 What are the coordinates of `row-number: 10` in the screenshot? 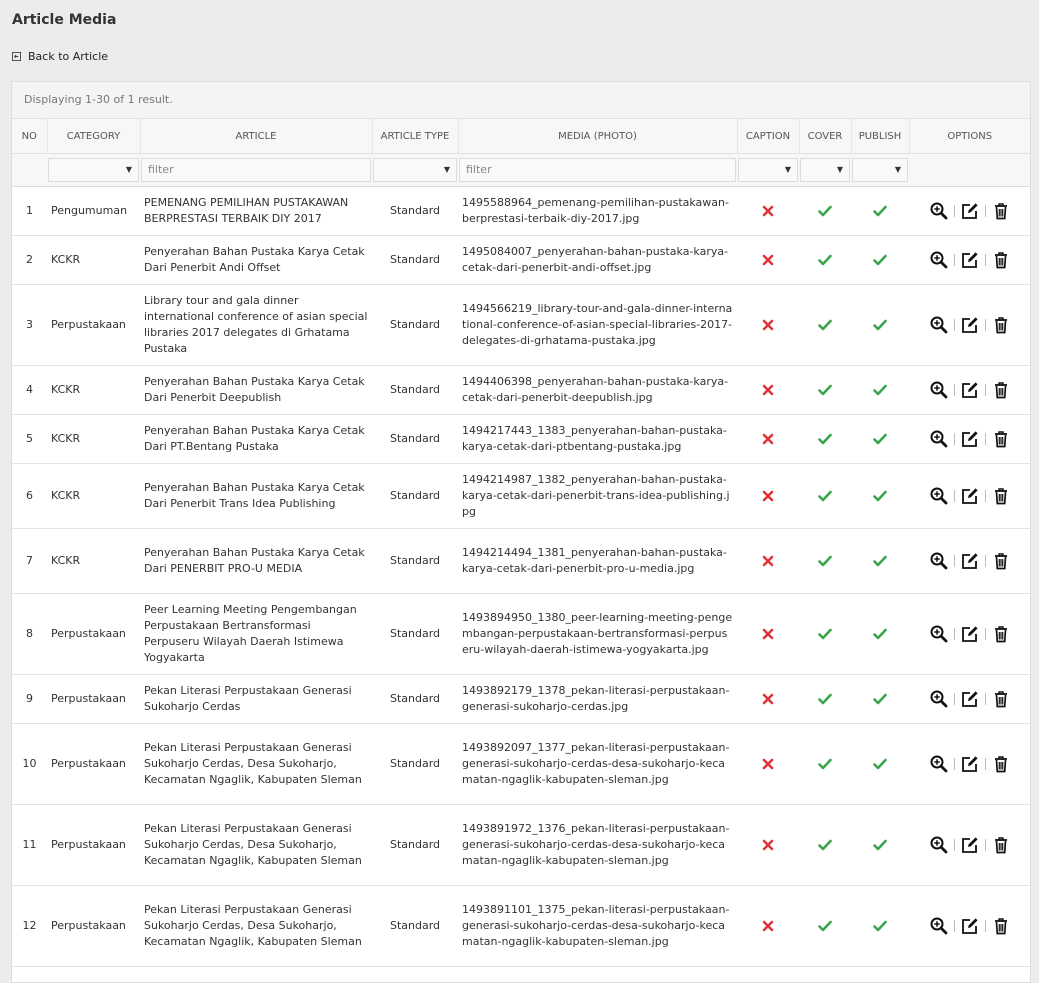 It's located at (29, 764).